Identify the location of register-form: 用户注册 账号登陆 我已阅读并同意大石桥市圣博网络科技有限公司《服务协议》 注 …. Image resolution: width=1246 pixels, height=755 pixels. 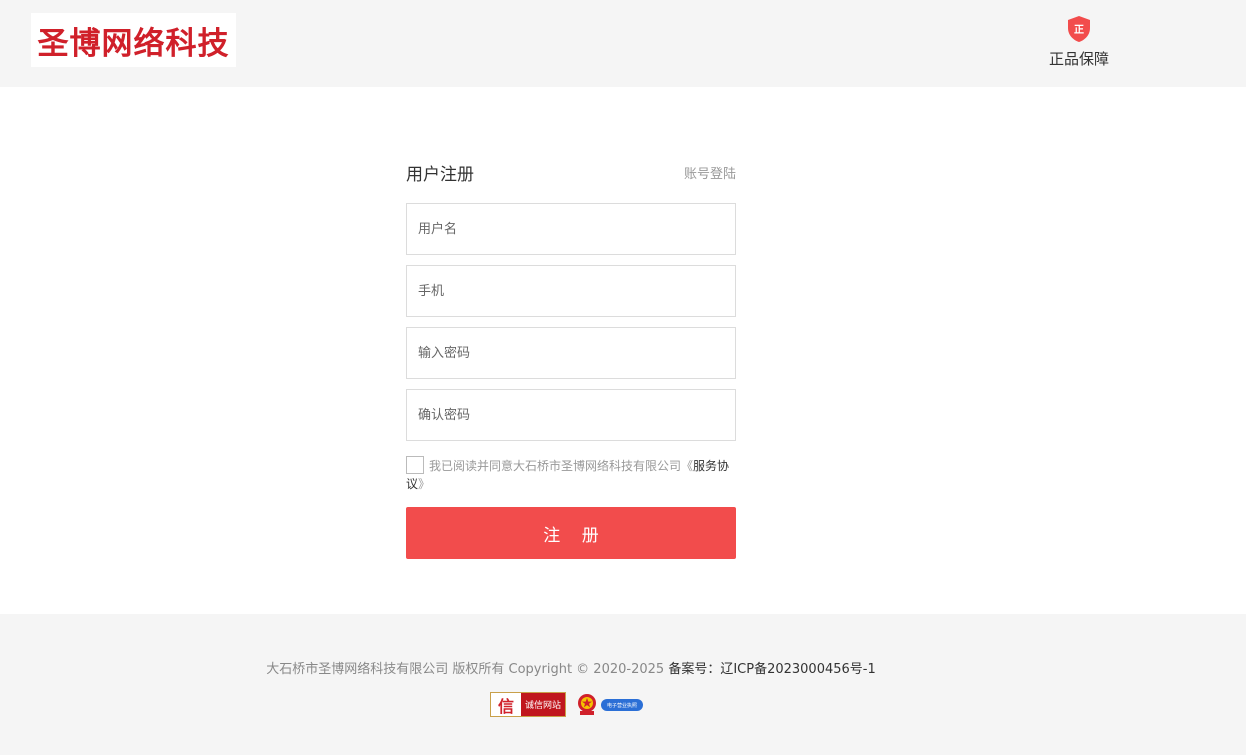
(571, 354).